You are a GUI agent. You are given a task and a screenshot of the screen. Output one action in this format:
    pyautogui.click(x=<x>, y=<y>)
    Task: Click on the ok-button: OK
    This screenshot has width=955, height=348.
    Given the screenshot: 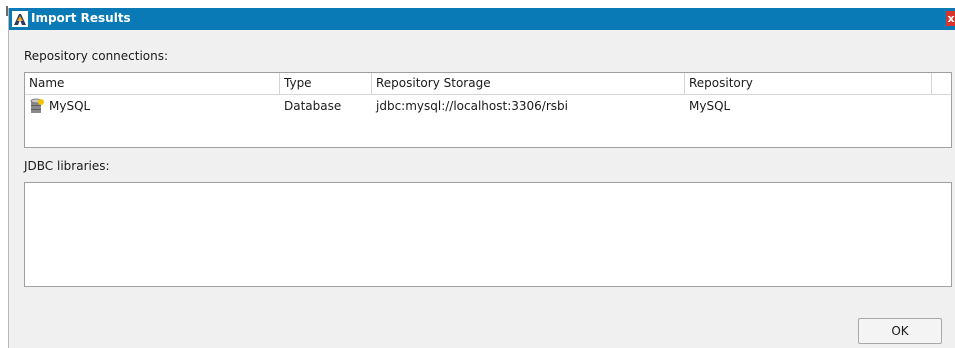 What is the action you would take?
    pyautogui.click(x=900, y=331)
    